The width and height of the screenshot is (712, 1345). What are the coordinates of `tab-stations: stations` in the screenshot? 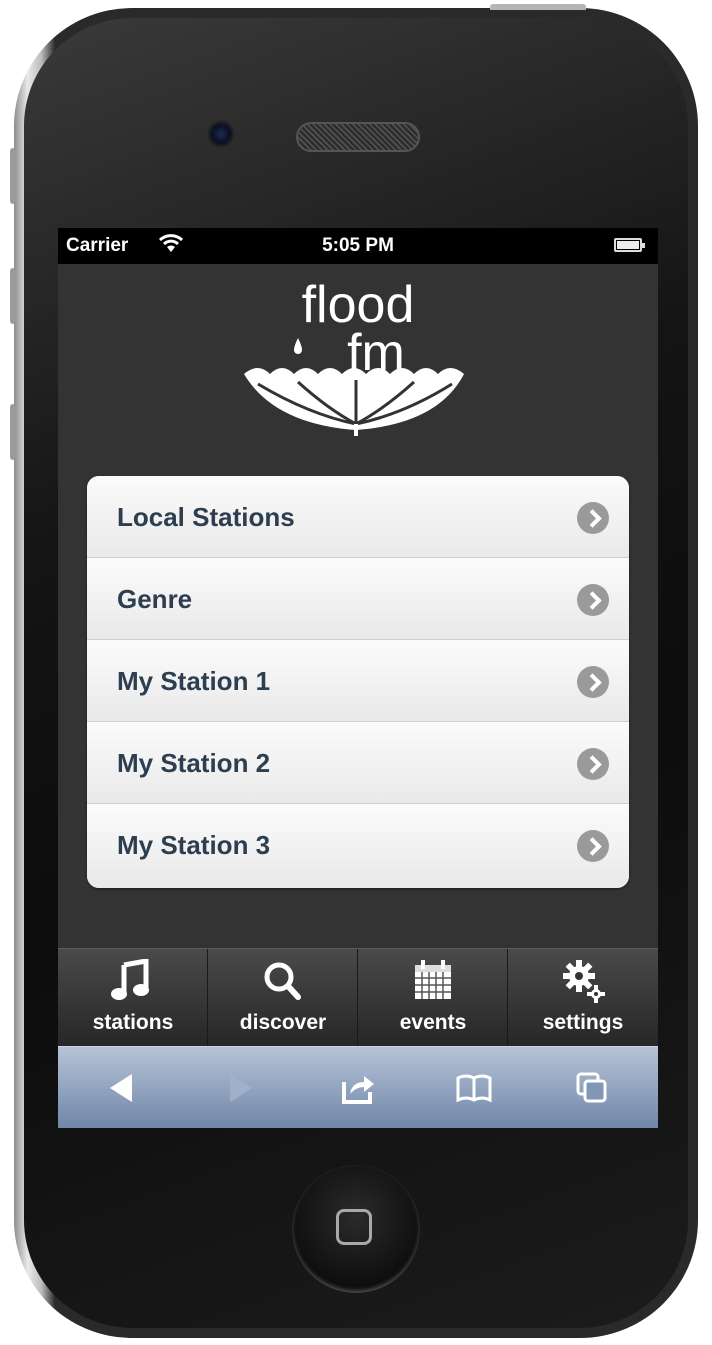 It's located at (133, 998).